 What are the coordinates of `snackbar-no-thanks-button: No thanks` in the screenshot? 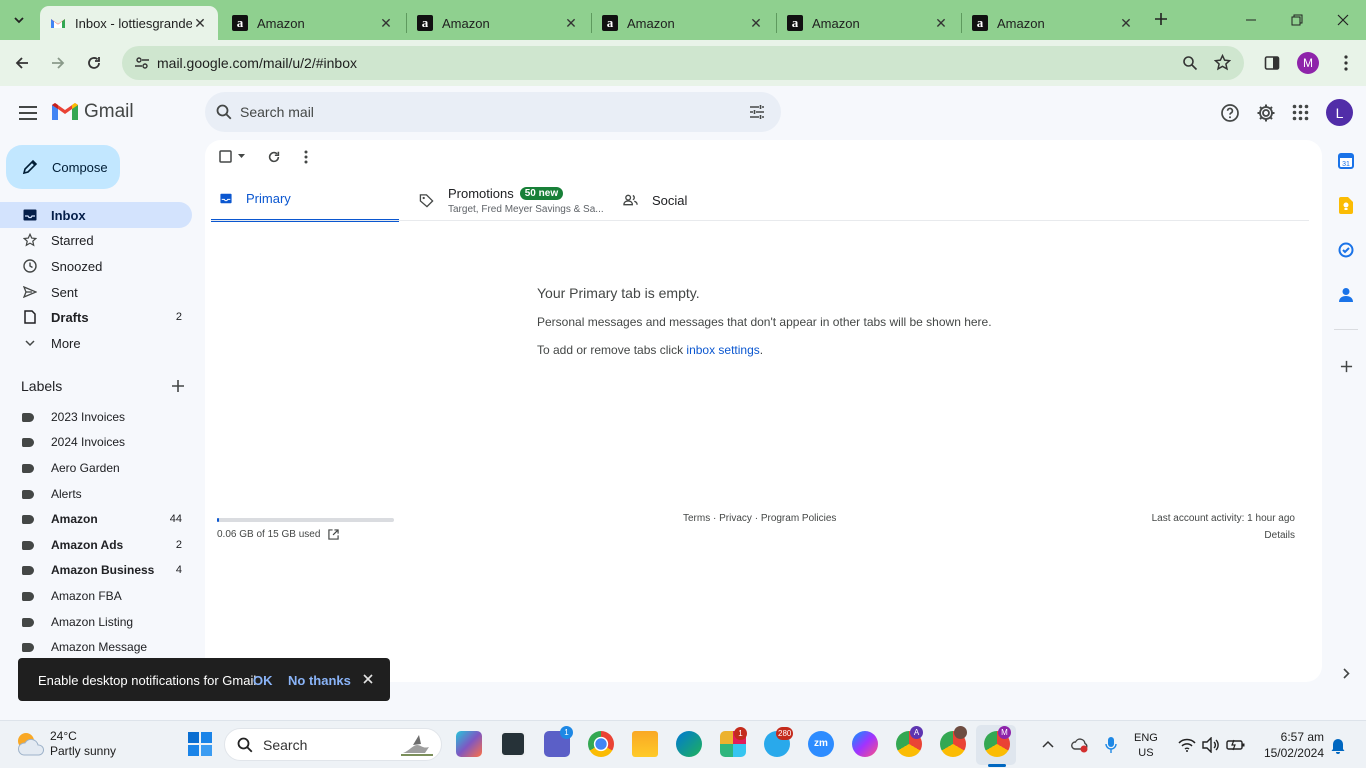 It's located at (319, 680).